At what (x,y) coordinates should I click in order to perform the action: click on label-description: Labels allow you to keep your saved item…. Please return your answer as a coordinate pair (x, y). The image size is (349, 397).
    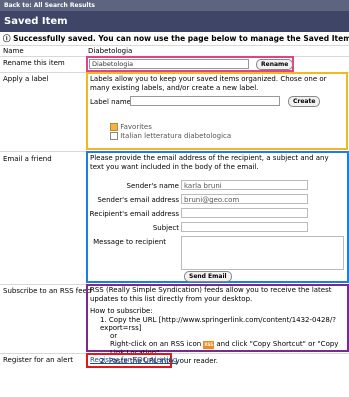
    Looking at the image, I should click on (208, 83).